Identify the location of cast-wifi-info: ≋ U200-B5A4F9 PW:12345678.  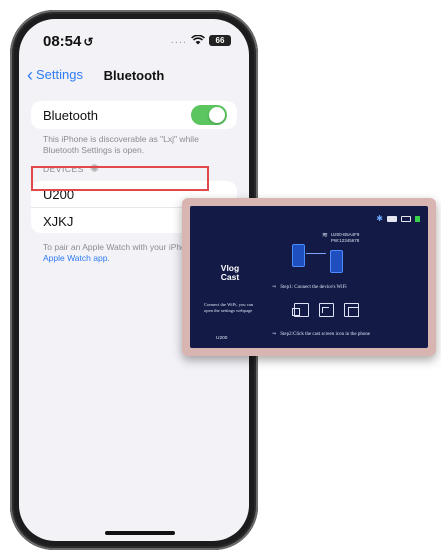
(340, 237).